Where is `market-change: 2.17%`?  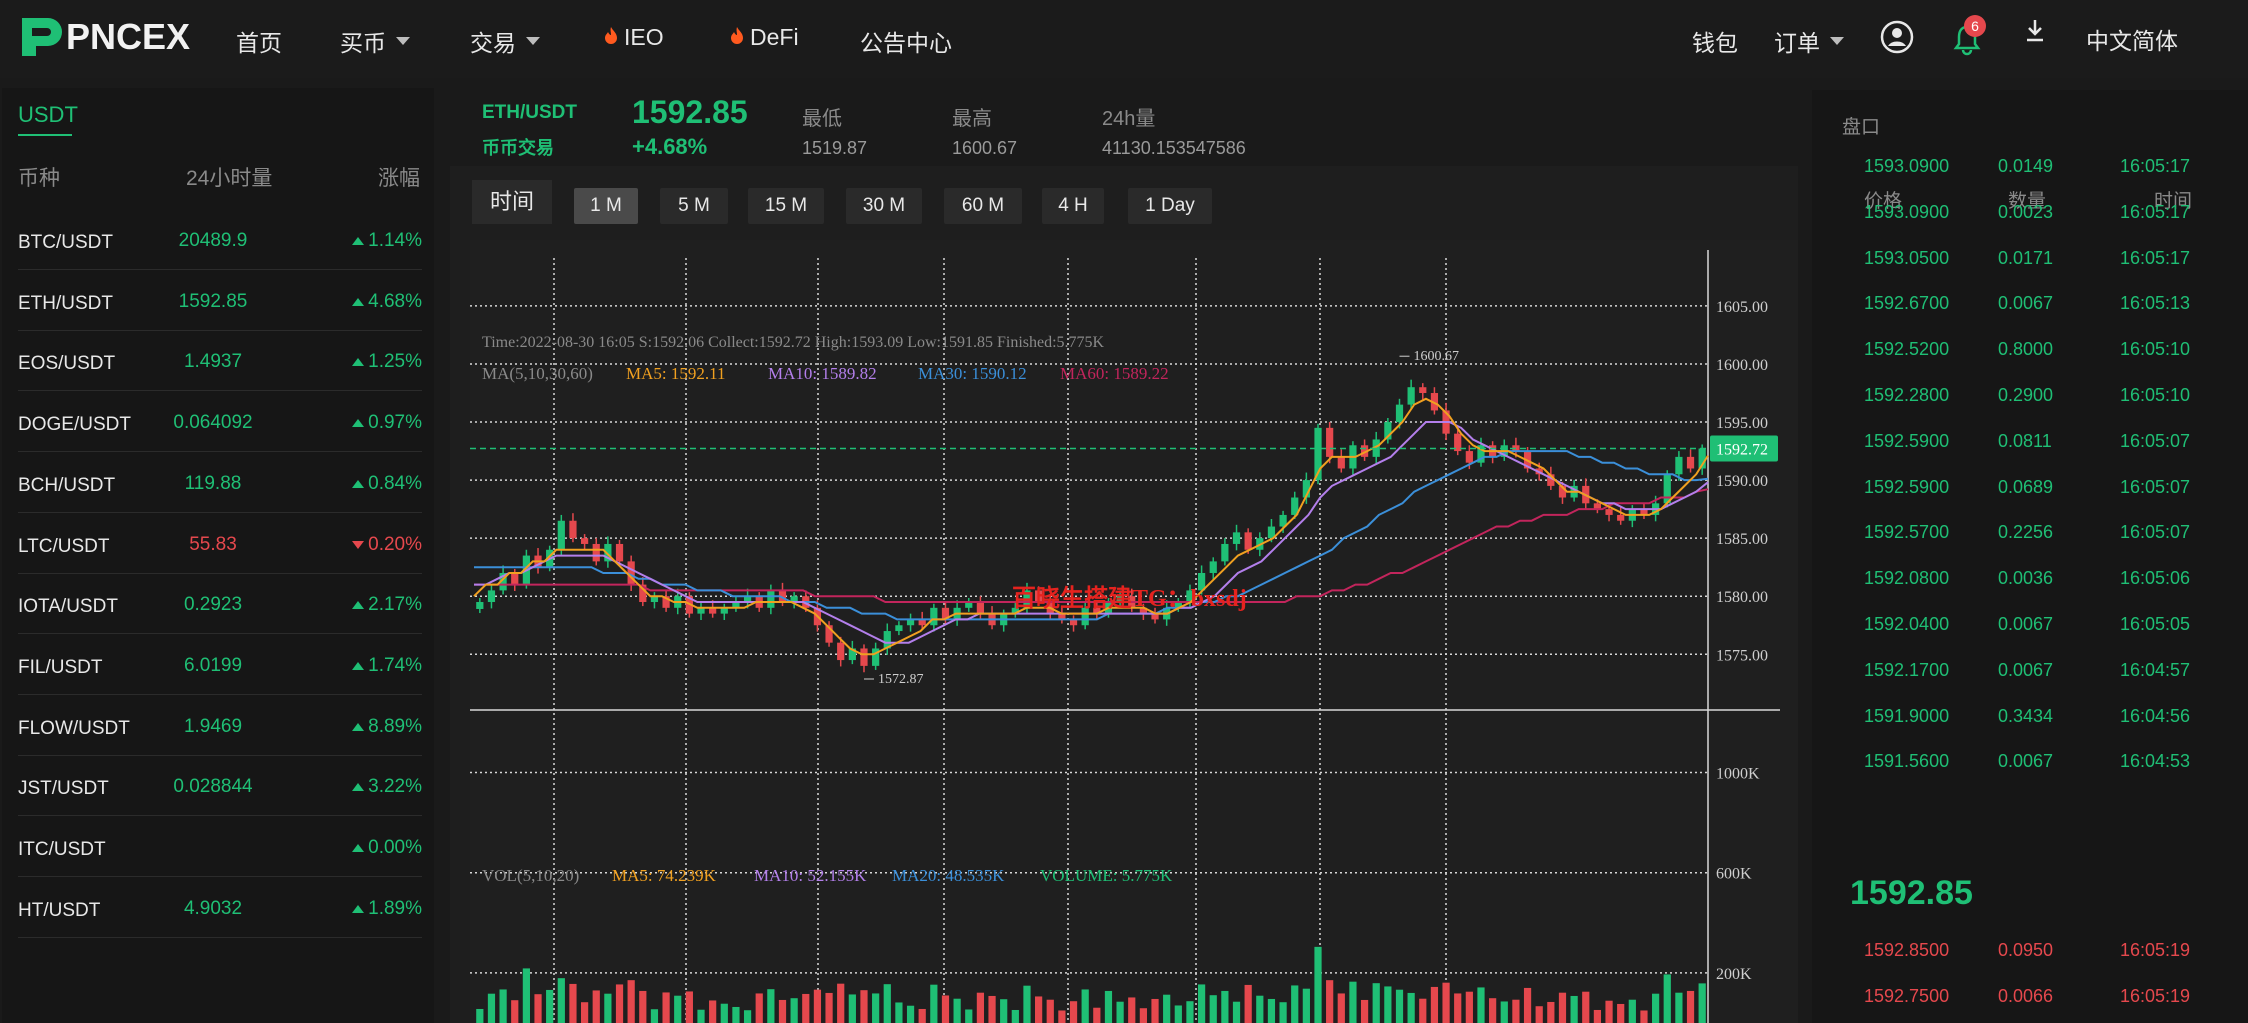
market-change: 2.17% is located at coordinates (387, 605).